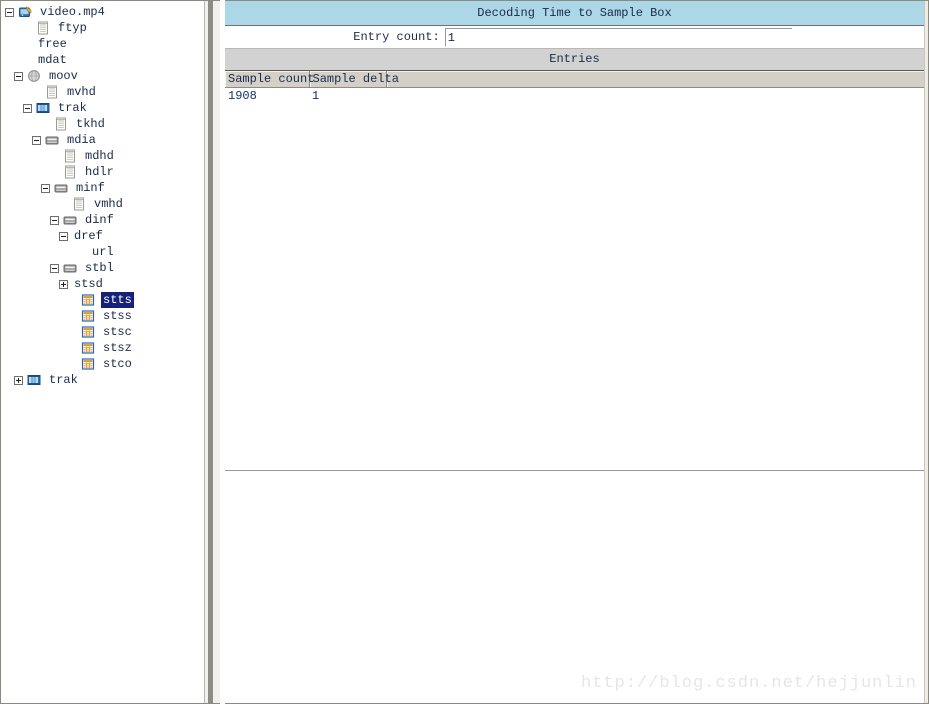 The width and height of the screenshot is (929, 704). I want to click on tree-scrollbar-thumb, so click(210, 352).